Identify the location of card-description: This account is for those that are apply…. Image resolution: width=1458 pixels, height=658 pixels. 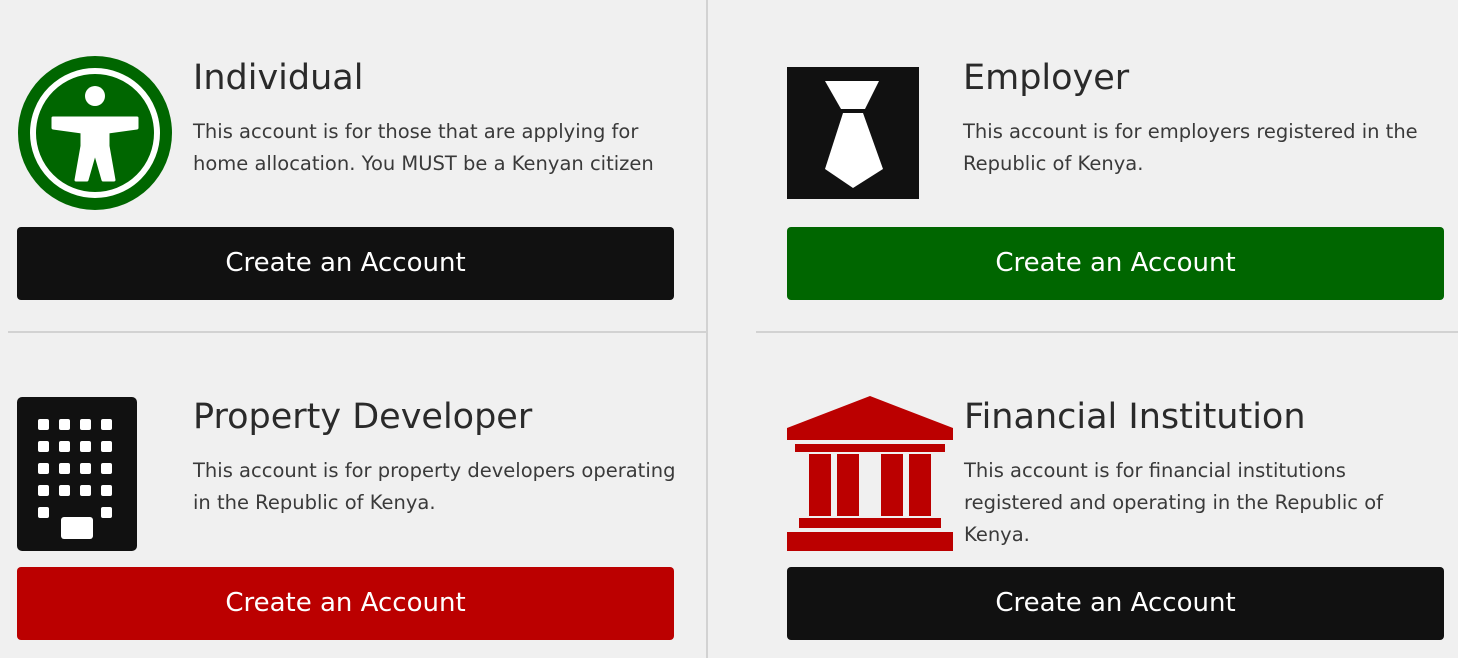
(423, 147).